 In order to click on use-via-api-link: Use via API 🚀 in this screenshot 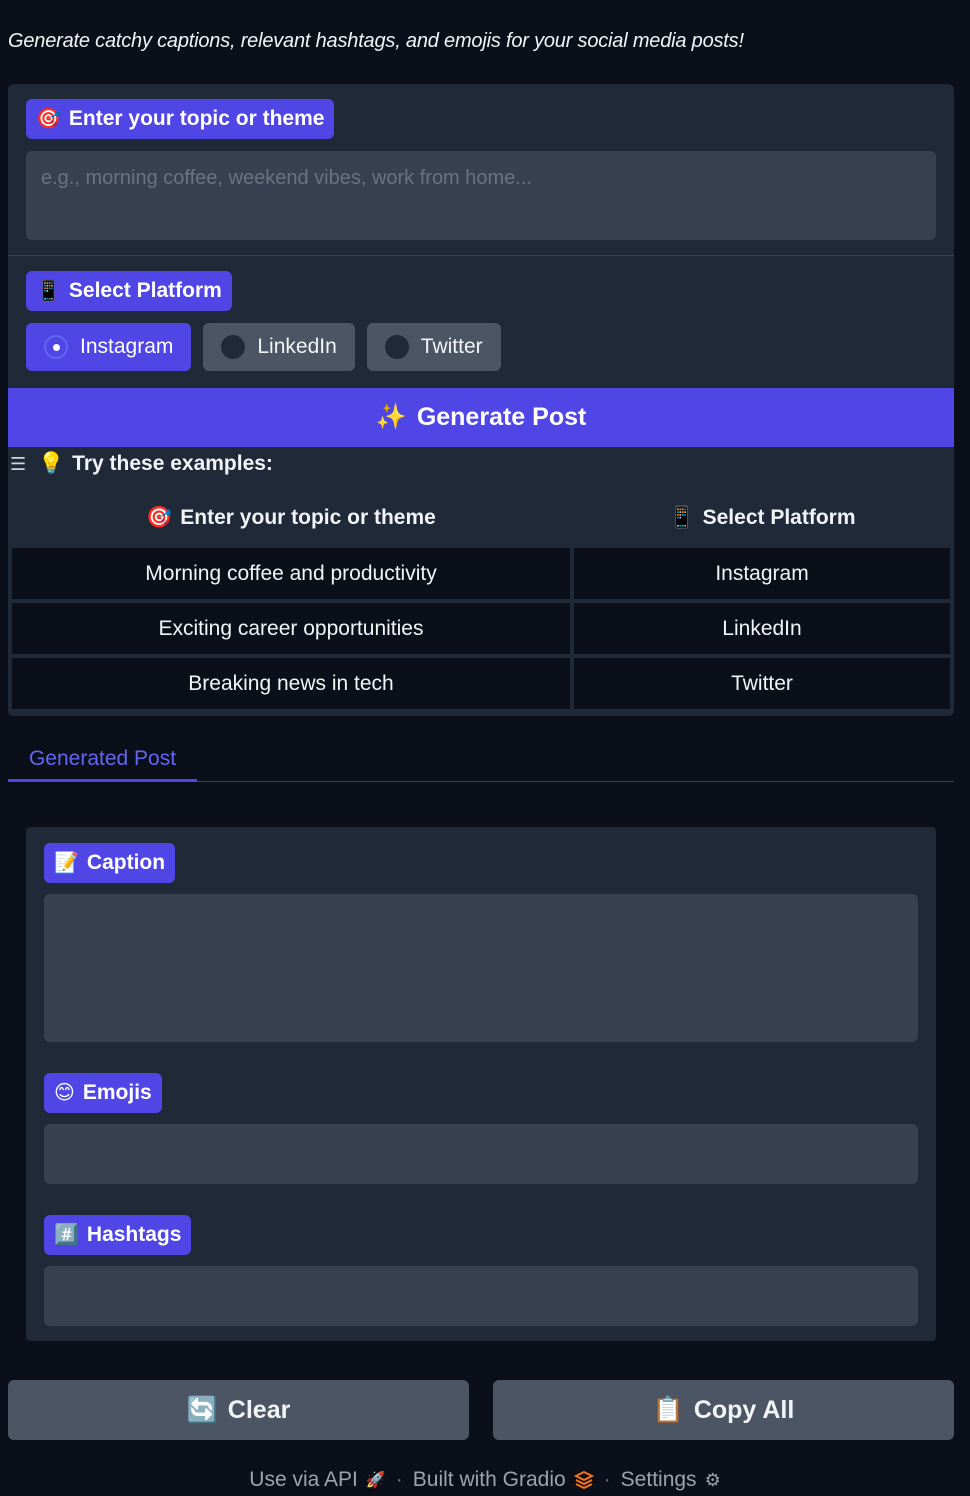, I will do `click(317, 1480)`.